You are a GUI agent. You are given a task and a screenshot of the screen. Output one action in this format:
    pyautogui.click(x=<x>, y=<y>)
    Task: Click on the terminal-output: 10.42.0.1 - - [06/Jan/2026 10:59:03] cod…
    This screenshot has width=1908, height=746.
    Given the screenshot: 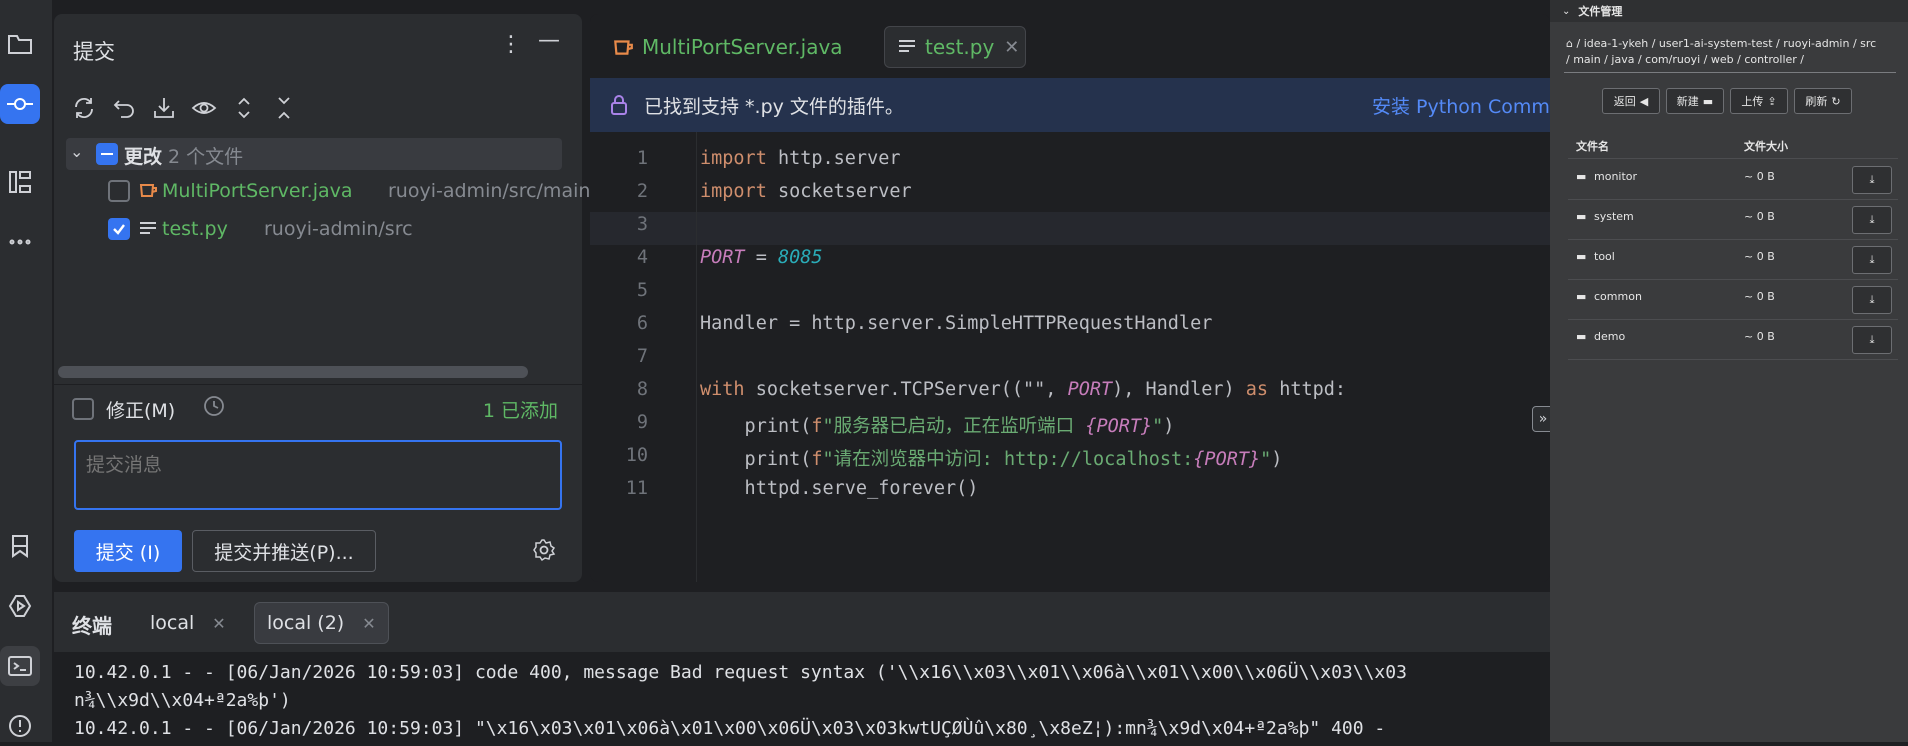 What is the action you would take?
    pyautogui.click(x=802, y=697)
    